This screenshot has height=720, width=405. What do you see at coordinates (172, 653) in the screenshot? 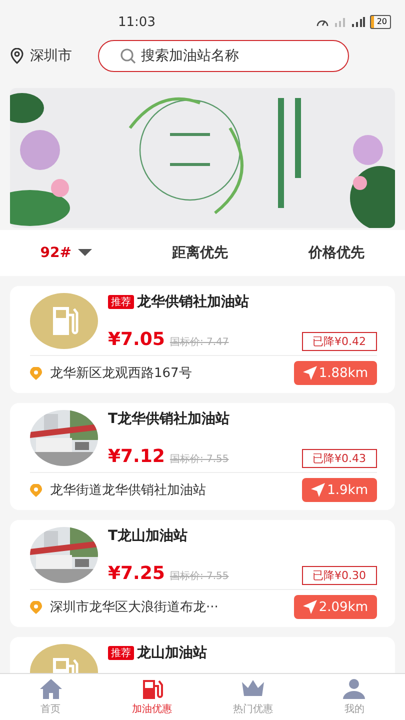
I see `station-name: 龙山加油站` at bounding box center [172, 653].